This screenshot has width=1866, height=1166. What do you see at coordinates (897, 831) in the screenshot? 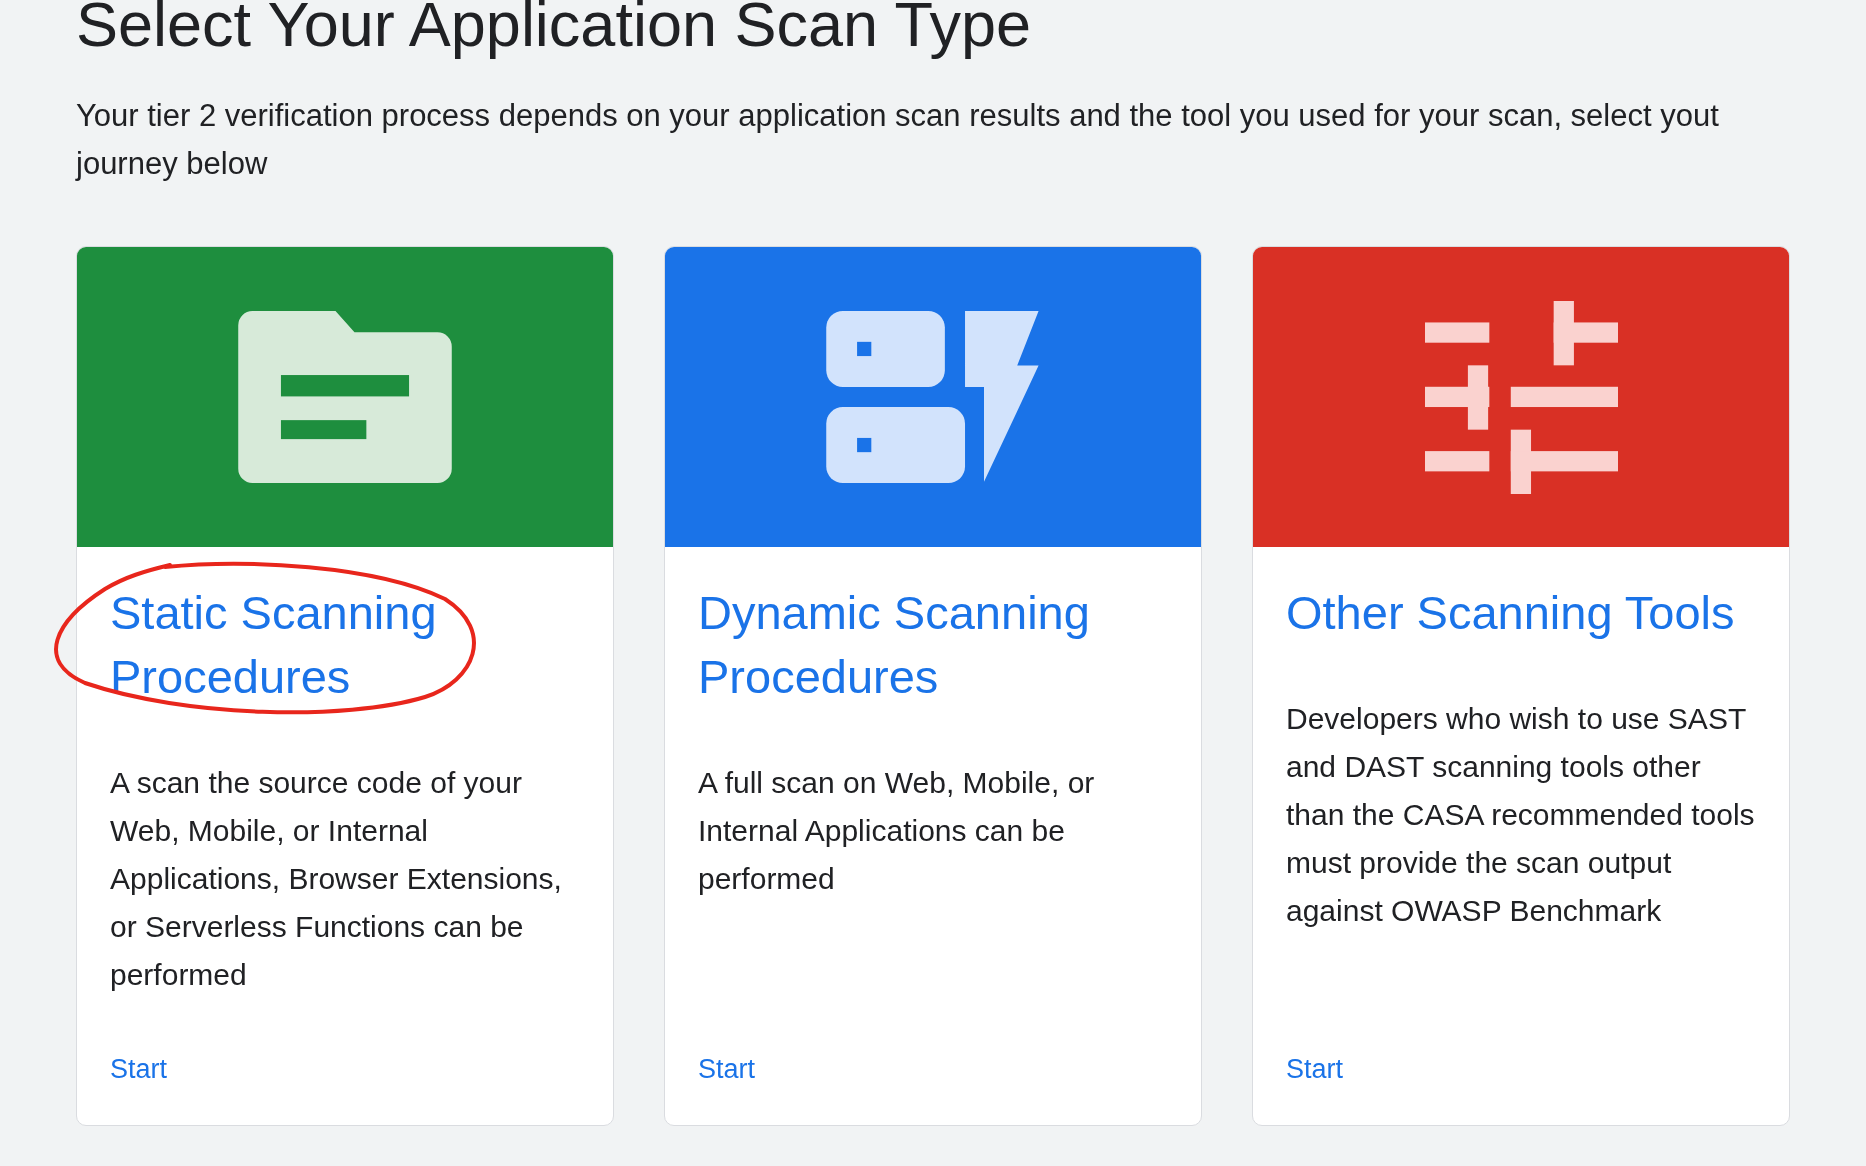
I see `card-description: A full scan on Web, Mobile, or Internal Applications can be performed` at bounding box center [897, 831].